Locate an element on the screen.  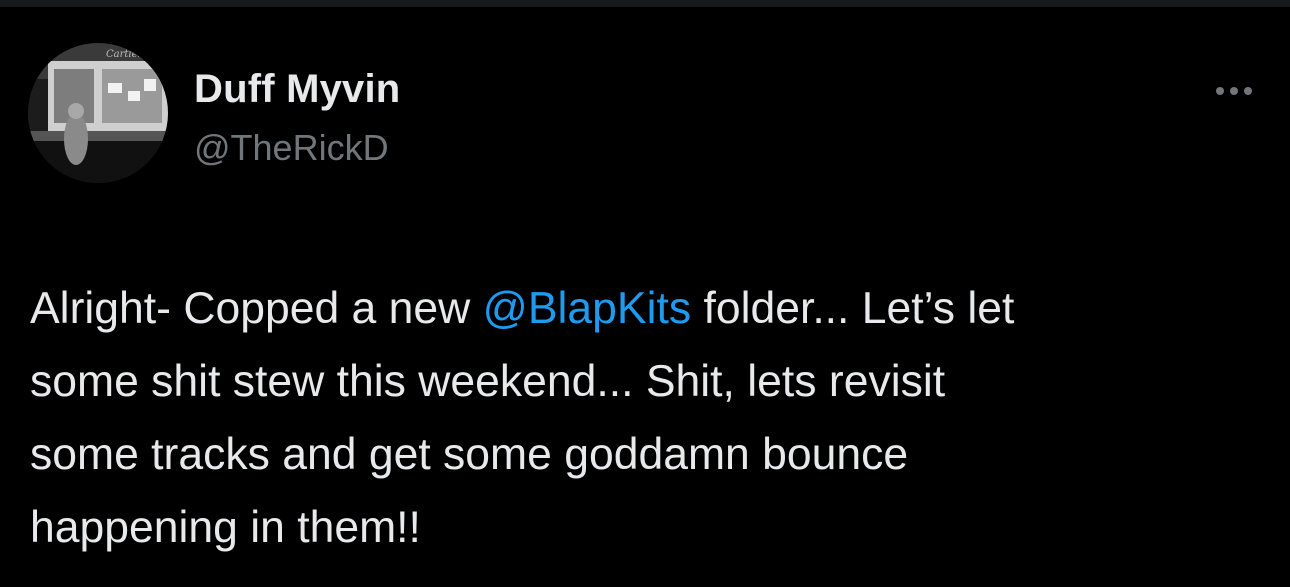
avatar: Cartier is located at coordinates (98, 113).